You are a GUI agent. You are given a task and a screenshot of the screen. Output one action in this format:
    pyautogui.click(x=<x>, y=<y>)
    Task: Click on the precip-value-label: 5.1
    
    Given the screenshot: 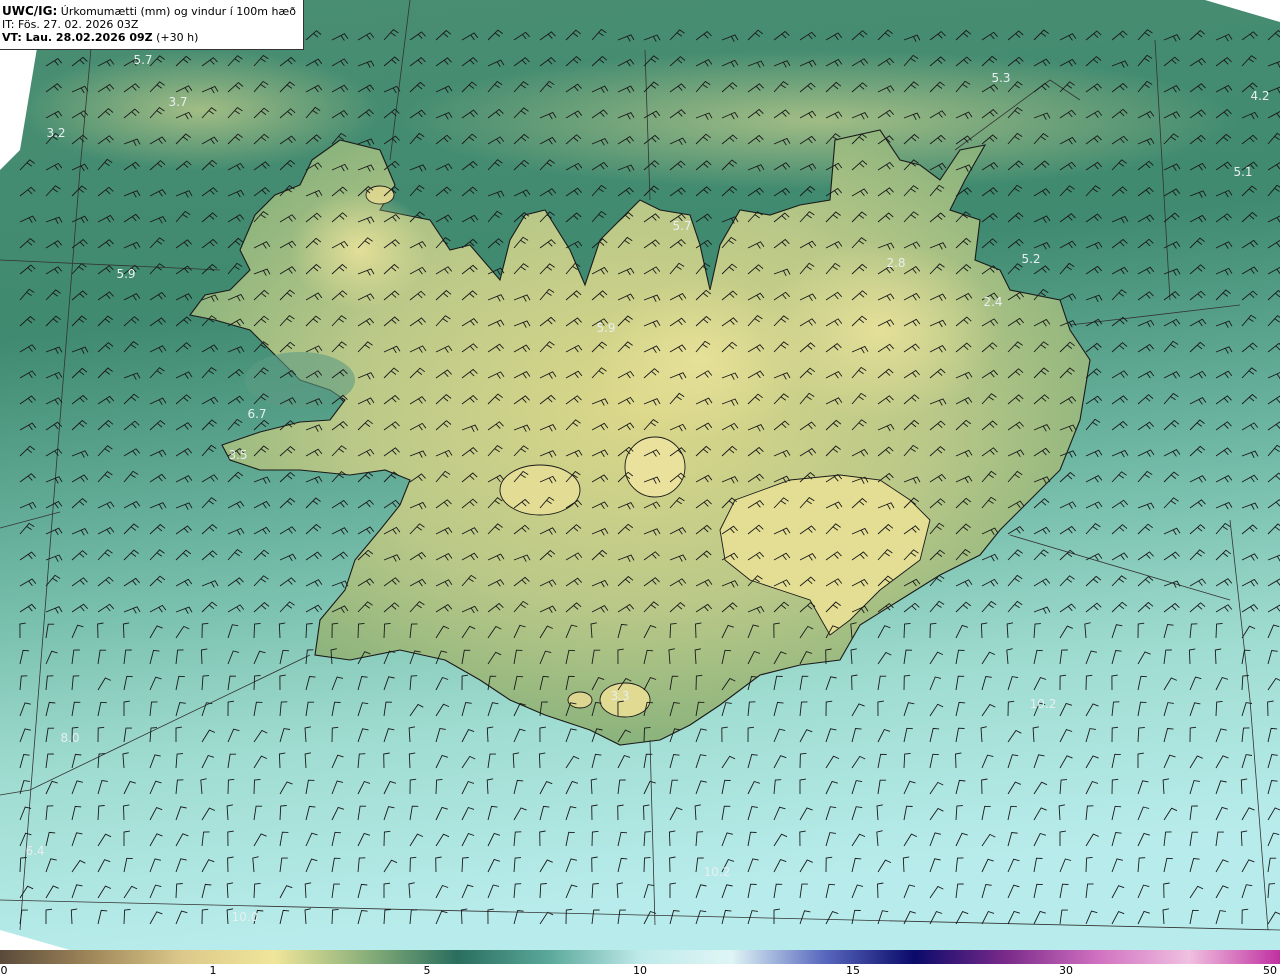 What is the action you would take?
    pyautogui.click(x=1242, y=172)
    